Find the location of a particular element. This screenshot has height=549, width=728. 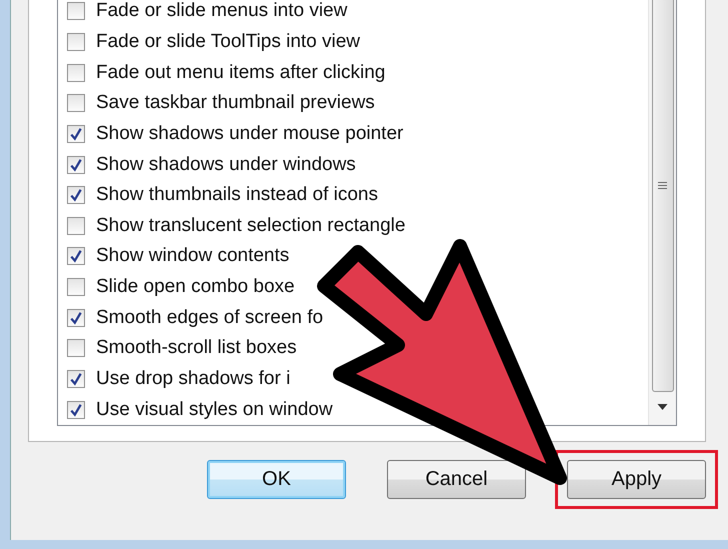

grip-icon is located at coordinates (662, 185).